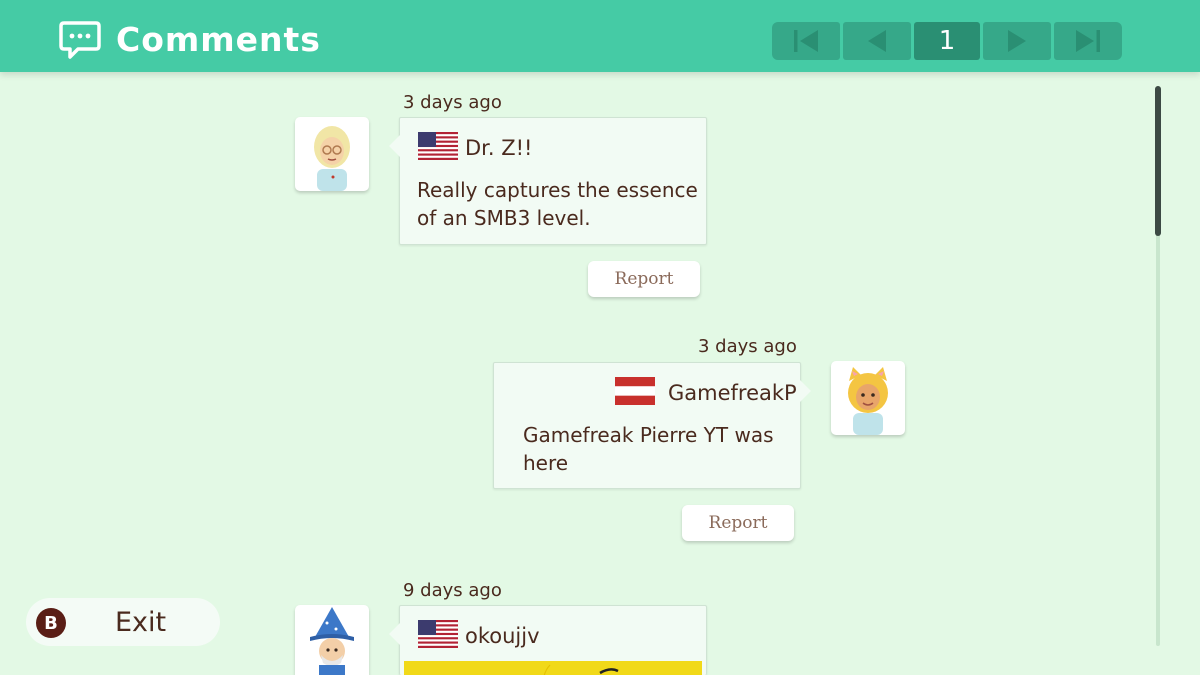  Describe the element at coordinates (1158, 161) in the screenshot. I see `scrollbar-thumb` at that location.